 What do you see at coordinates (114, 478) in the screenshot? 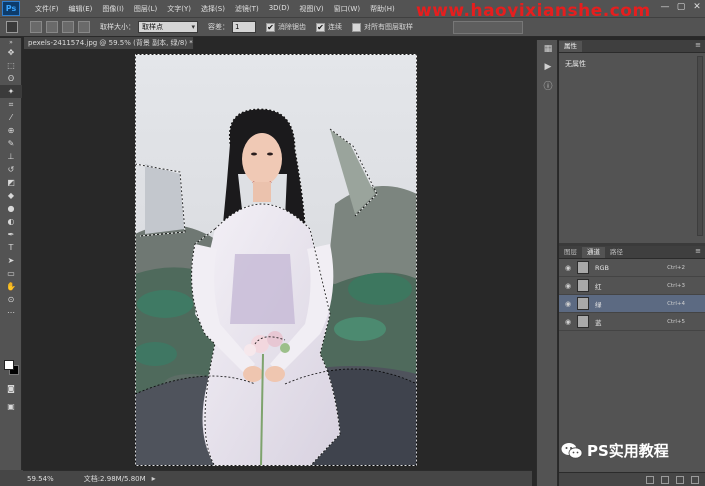
I see `document-size-info: 文档:2.98M/5.80M` at bounding box center [114, 478].